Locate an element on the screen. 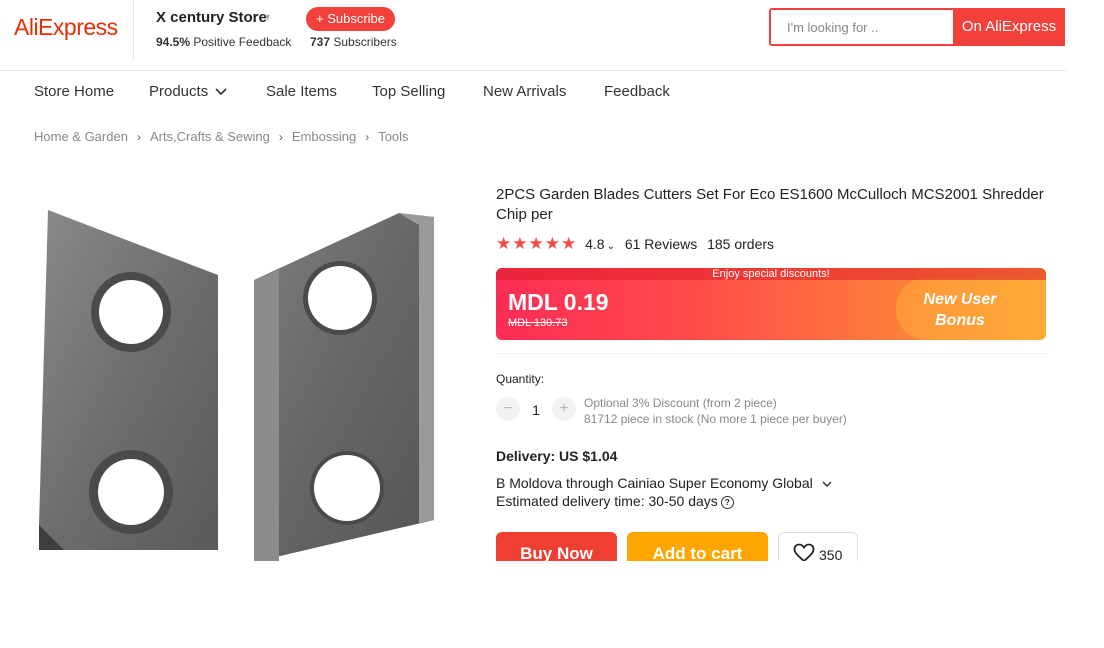 The height and width of the screenshot is (648, 1104). subscribe-button: + Subscribe is located at coordinates (350, 19).